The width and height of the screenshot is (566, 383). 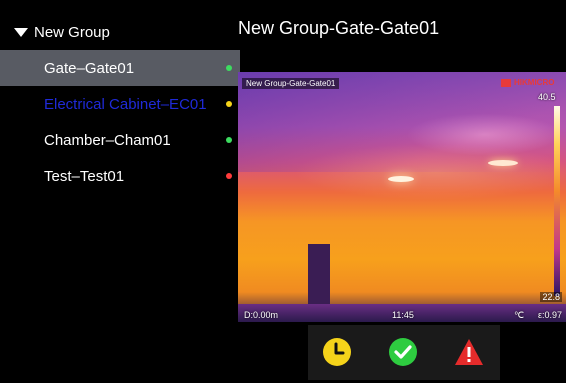 I want to click on group-label: New Group, so click(x=72, y=32).